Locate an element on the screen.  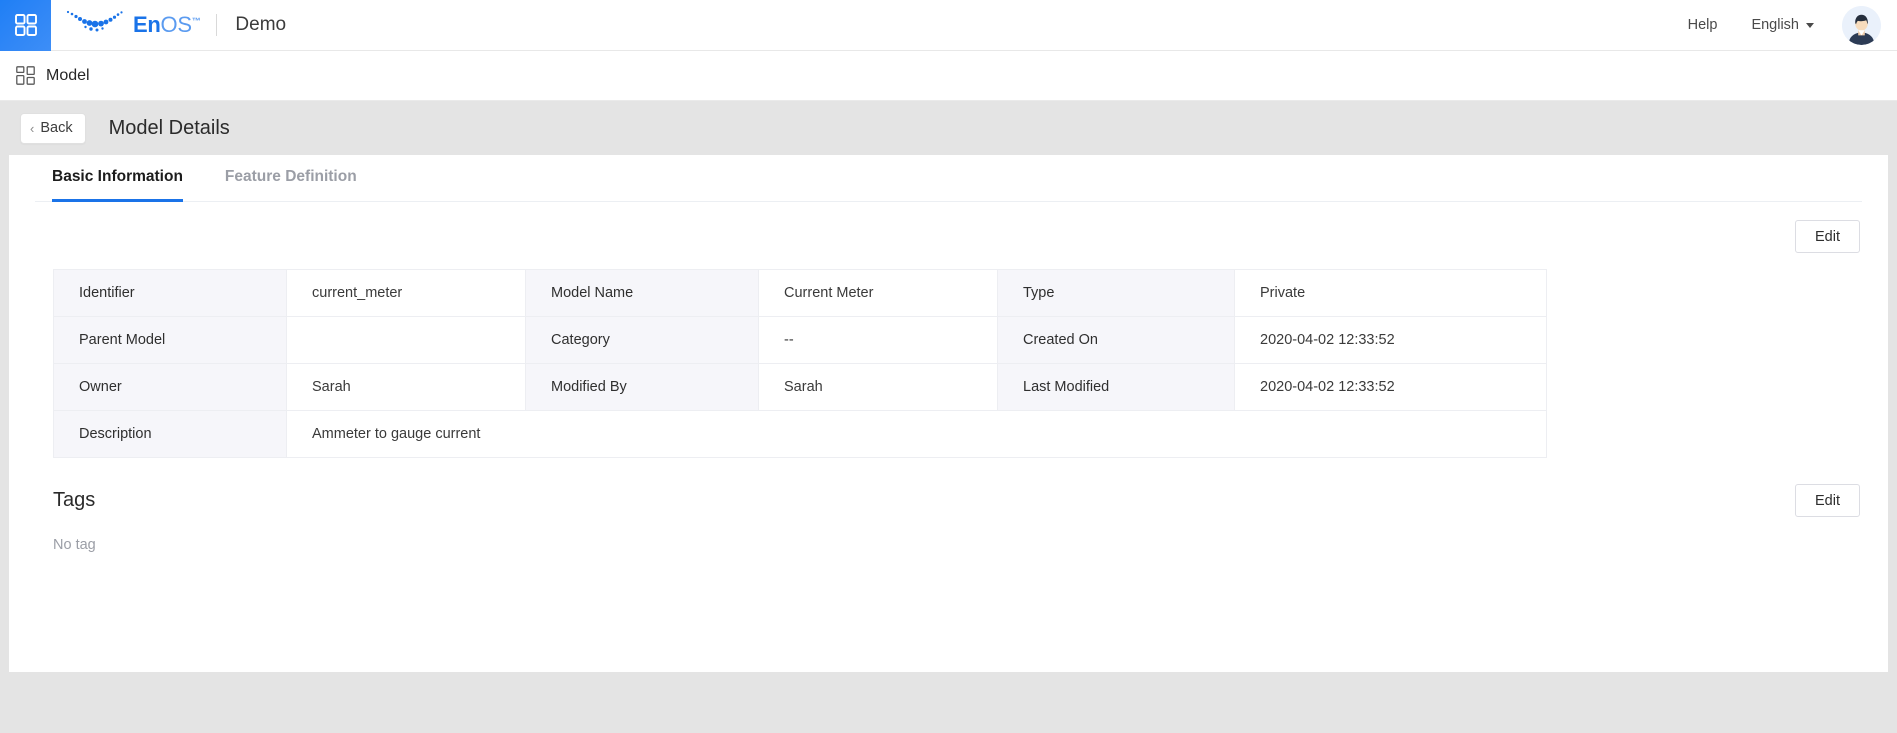
cell-value-category: -- is located at coordinates (878, 340).